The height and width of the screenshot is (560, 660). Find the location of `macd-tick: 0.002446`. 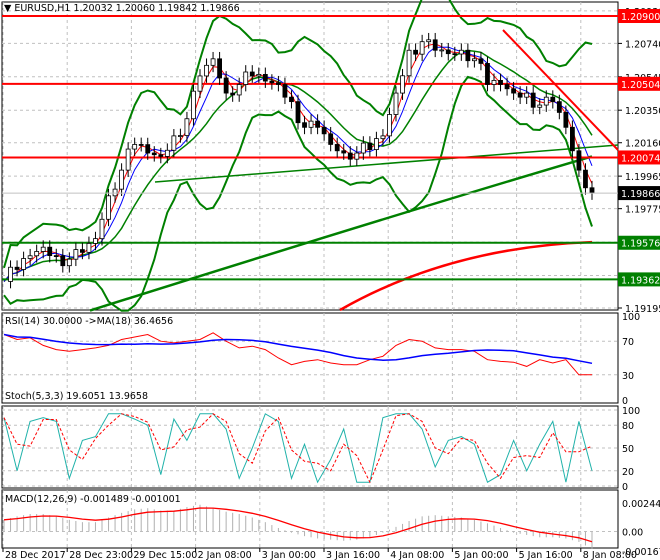

macd-tick: 0.002446 is located at coordinates (641, 504).